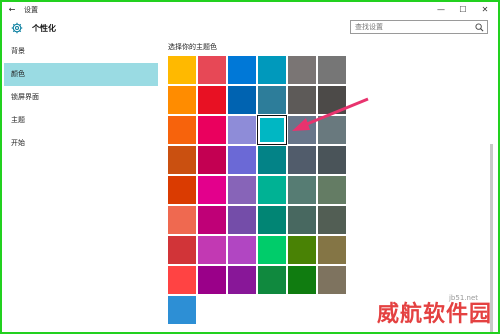 This screenshot has height=334, width=500. I want to click on search-box, so click(419, 27).